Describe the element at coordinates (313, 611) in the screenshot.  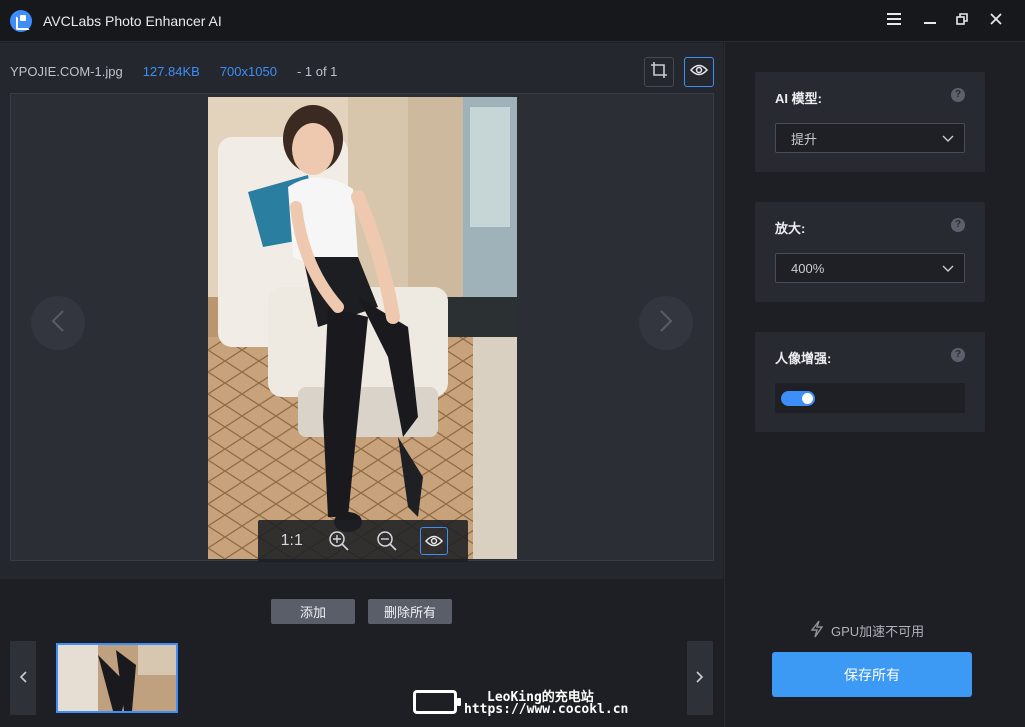
I see `add-button: 添加` at that location.